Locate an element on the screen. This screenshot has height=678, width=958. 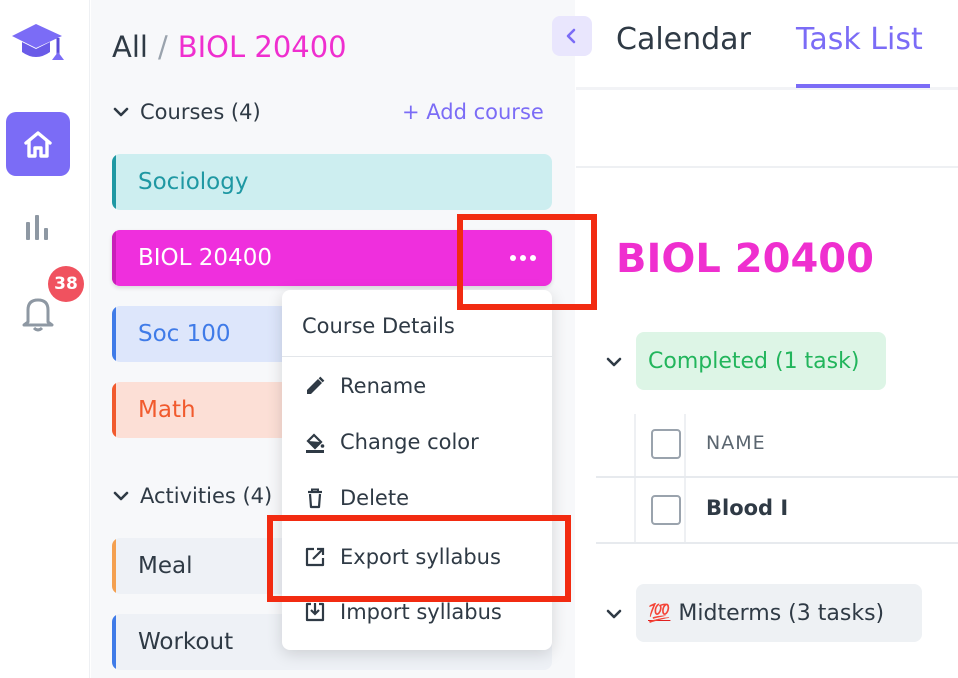
view-tabs: Calendar Task List is located at coordinates (767, 45).